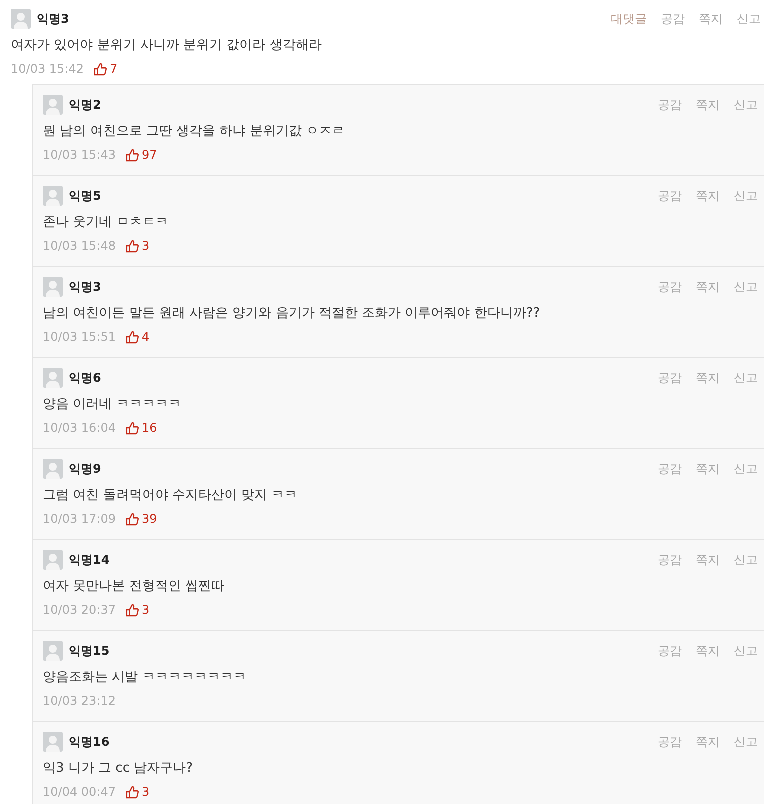  I want to click on like-count: 39, so click(150, 519).